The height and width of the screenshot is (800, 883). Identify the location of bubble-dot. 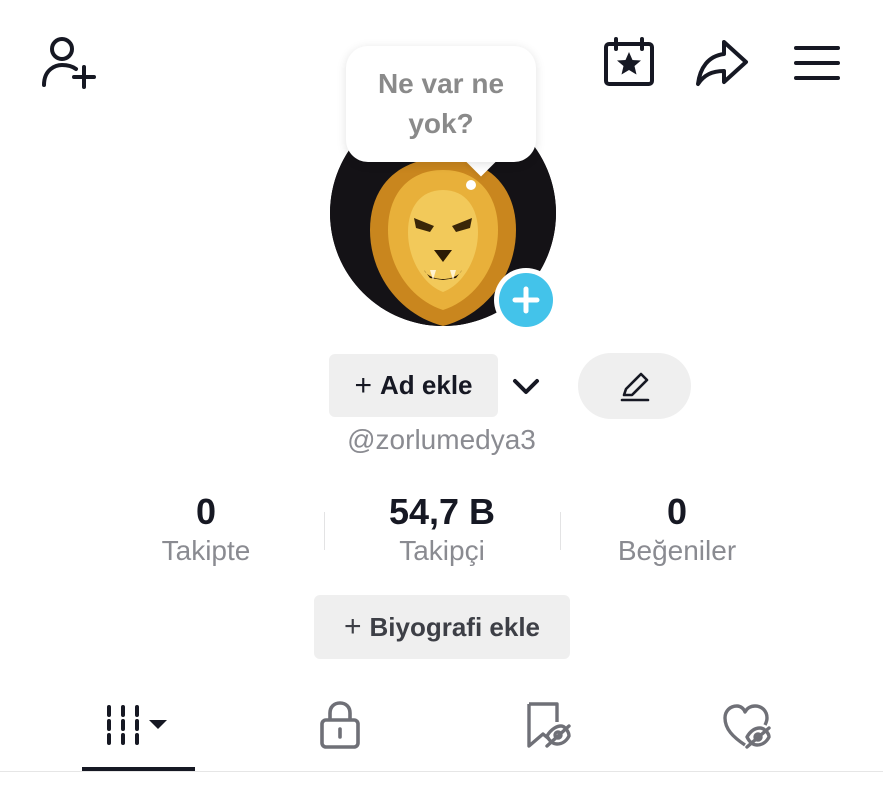
(471, 185).